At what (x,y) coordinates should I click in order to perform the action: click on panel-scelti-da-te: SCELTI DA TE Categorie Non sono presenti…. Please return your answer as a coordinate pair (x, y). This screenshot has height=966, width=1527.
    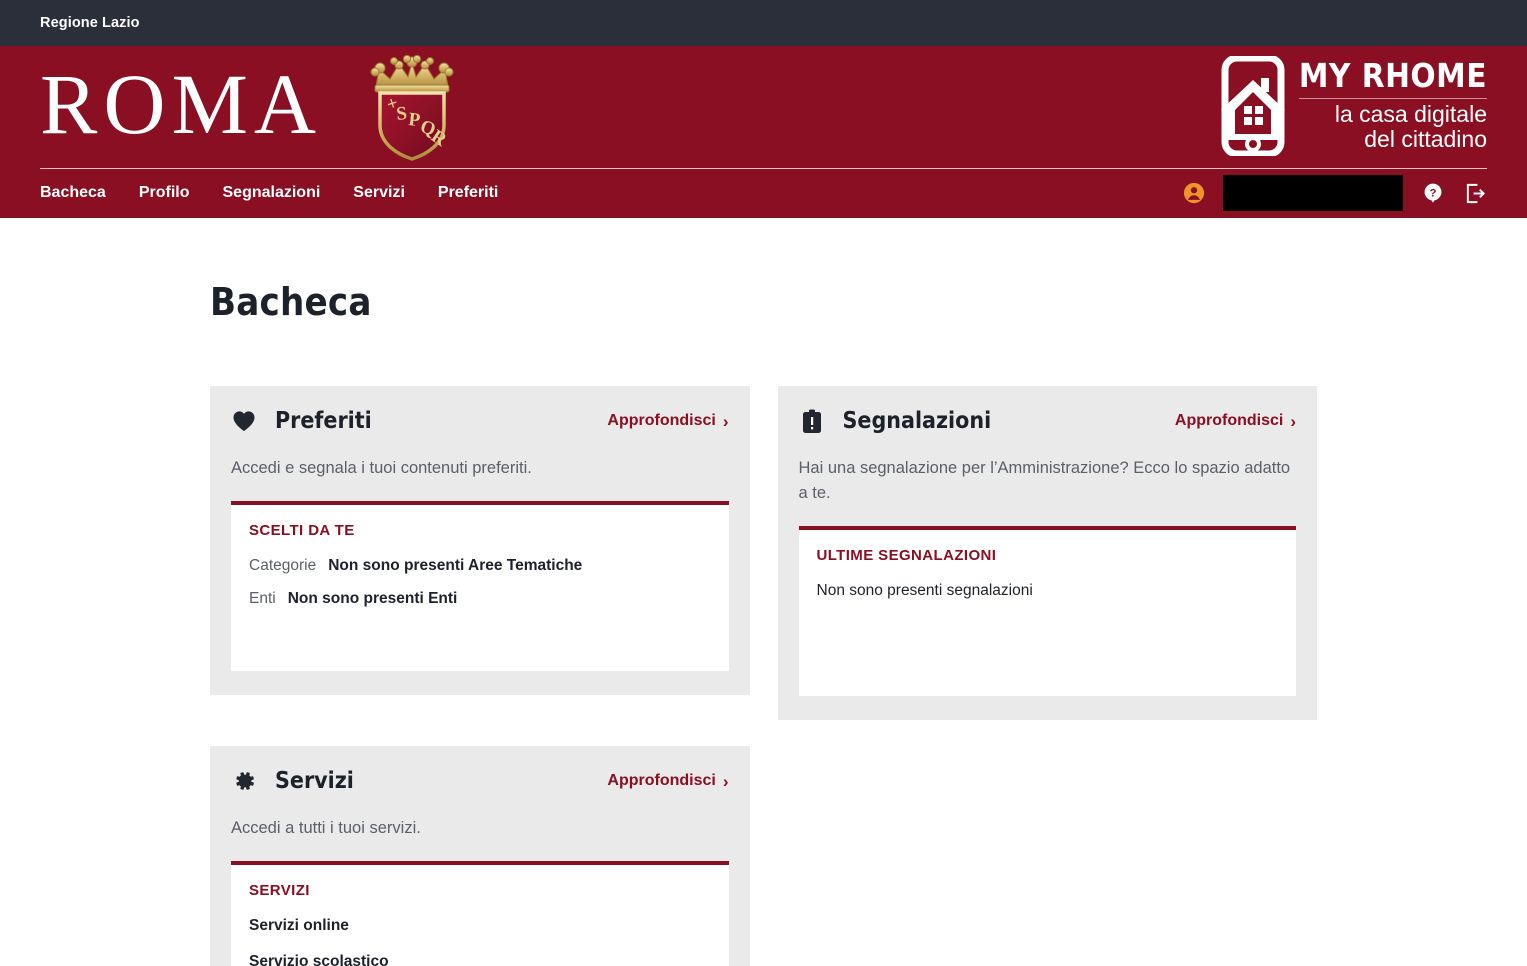
    Looking at the image, I should click on (480, 586).